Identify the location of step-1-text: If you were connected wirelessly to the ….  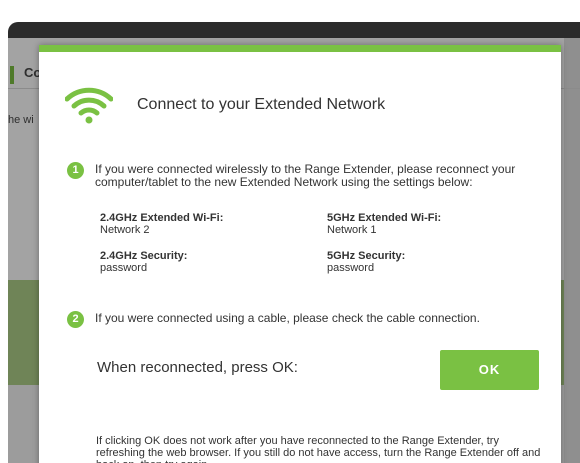
(305, 175).